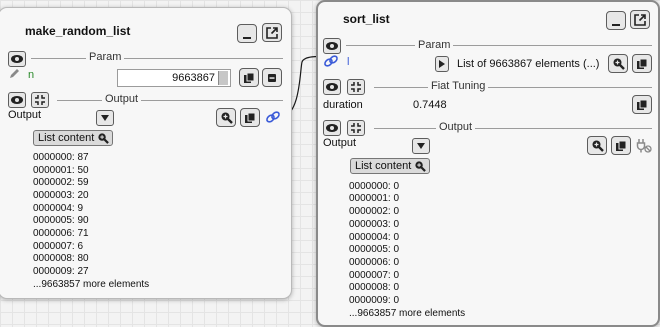  I want to click on copy-duration-button, so click(642, 104).